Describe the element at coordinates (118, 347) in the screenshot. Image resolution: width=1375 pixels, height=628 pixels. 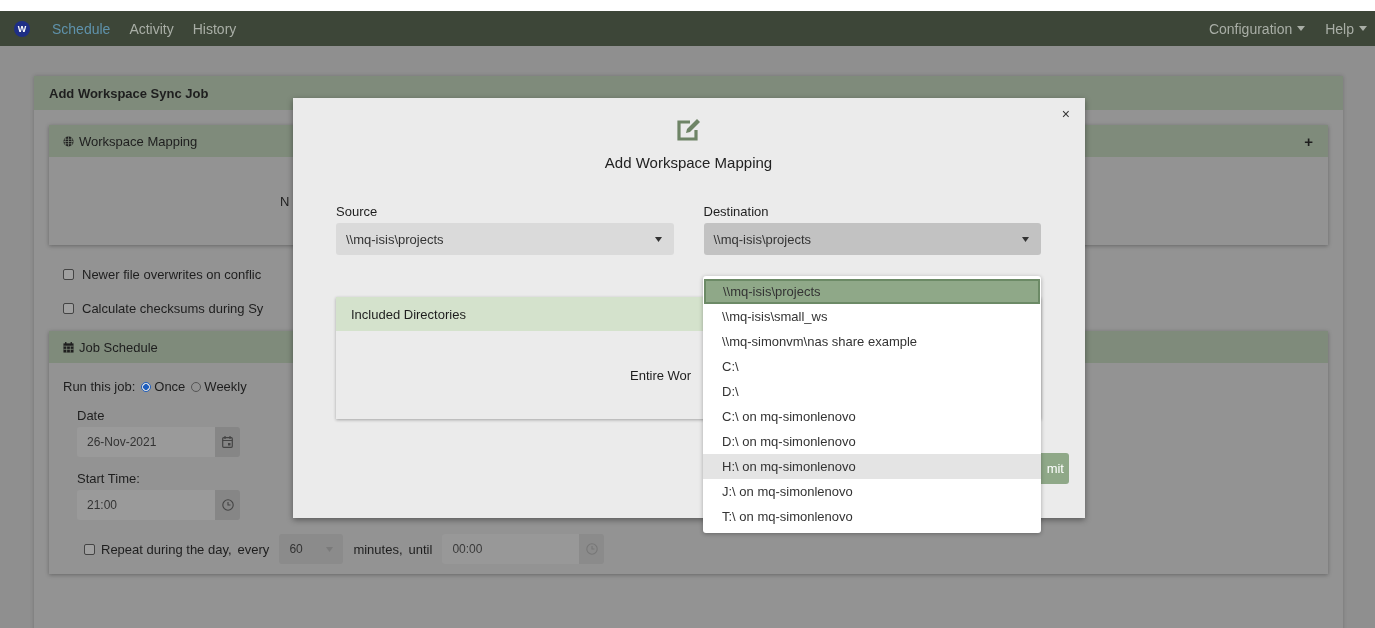
I see `panel-title: Job Schedule` at that location.